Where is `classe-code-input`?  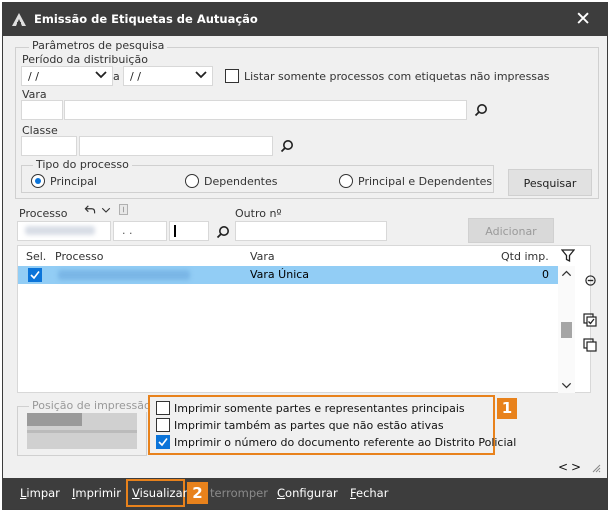
classe-code-input is located at coordinates (49, 146).